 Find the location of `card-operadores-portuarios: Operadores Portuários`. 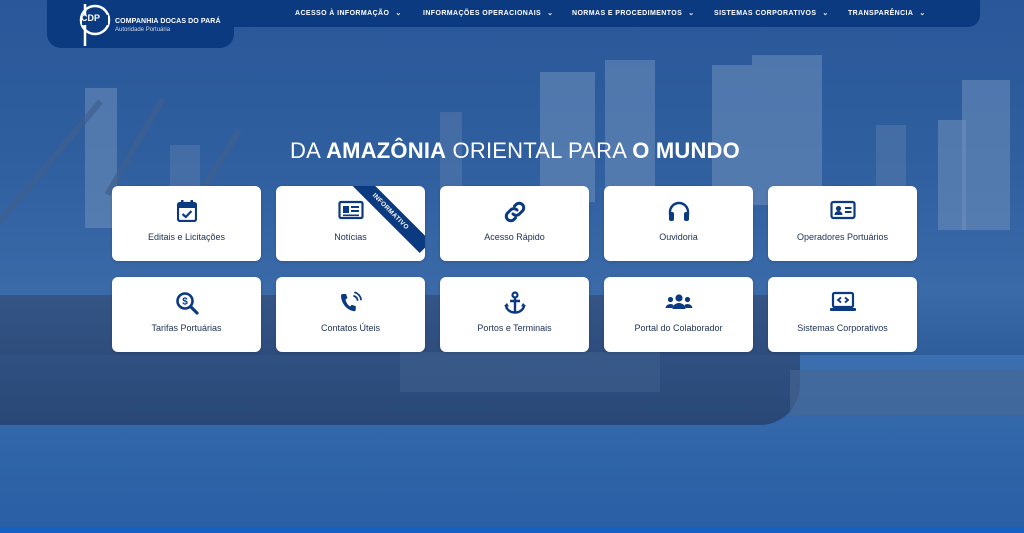

card-operadores-portuarios: Operadores Portuários is located at coordinates (842, 223).